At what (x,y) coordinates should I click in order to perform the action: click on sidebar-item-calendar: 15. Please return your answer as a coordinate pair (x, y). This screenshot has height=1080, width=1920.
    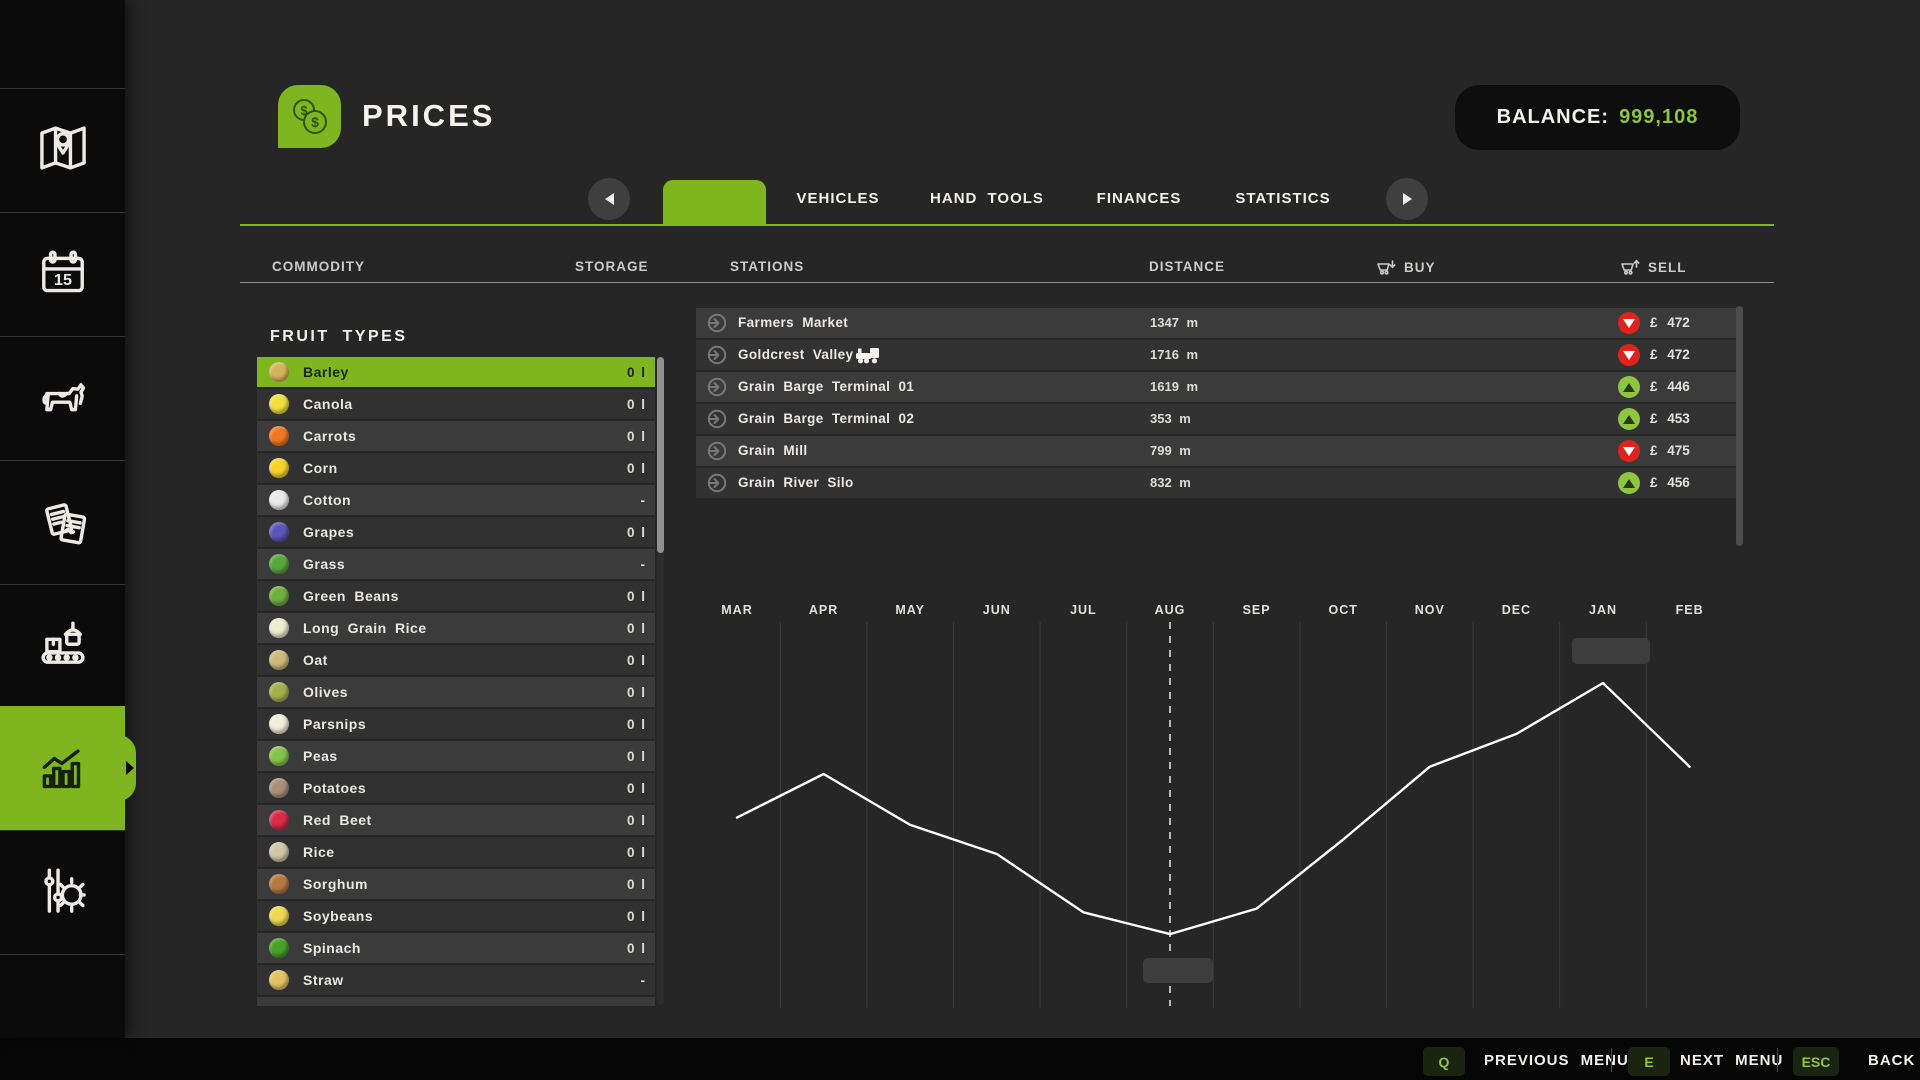
    Looking at the image, I should click on (62, 274).